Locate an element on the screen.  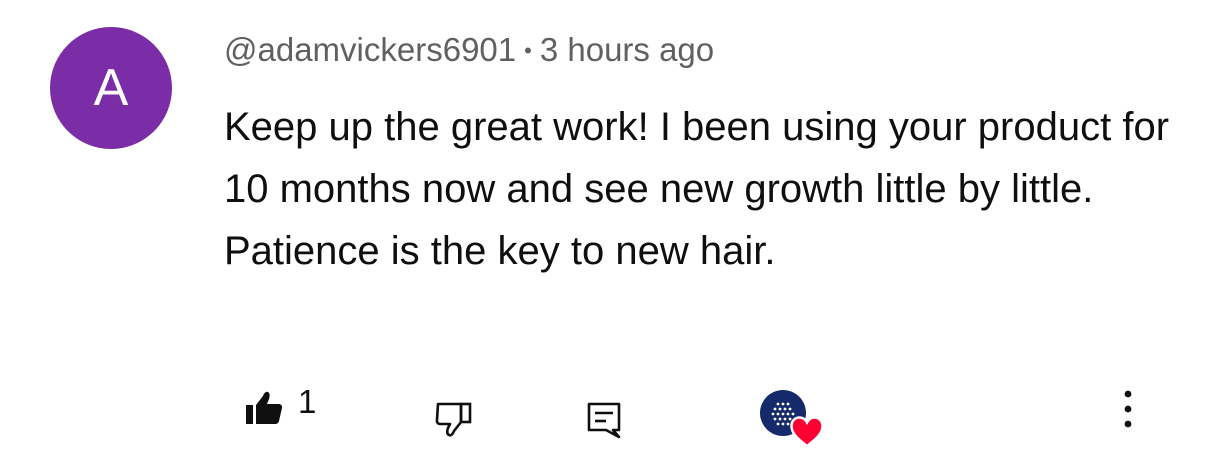
author-handle: @adamvickers6901 is located at coordinates (370, 49).